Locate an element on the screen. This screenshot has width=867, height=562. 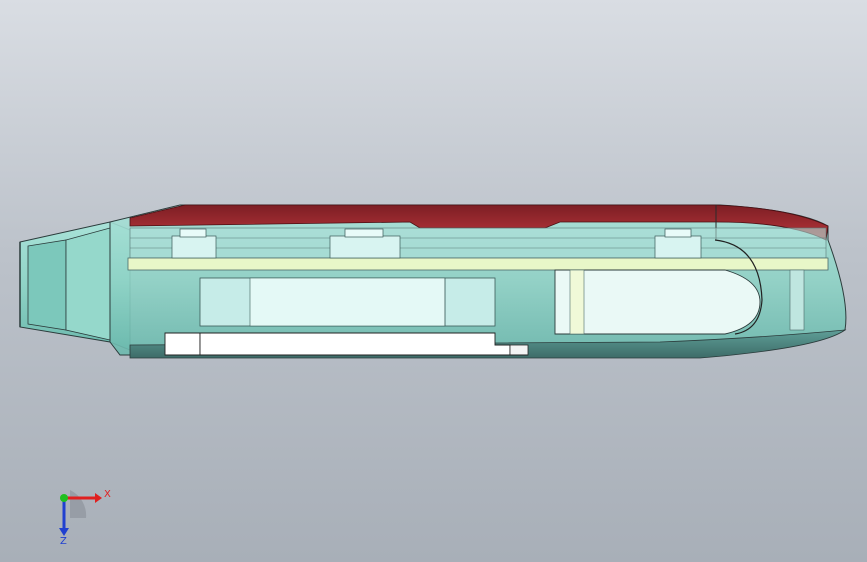
z-axis-arrow is located at coordinates (64, 532).